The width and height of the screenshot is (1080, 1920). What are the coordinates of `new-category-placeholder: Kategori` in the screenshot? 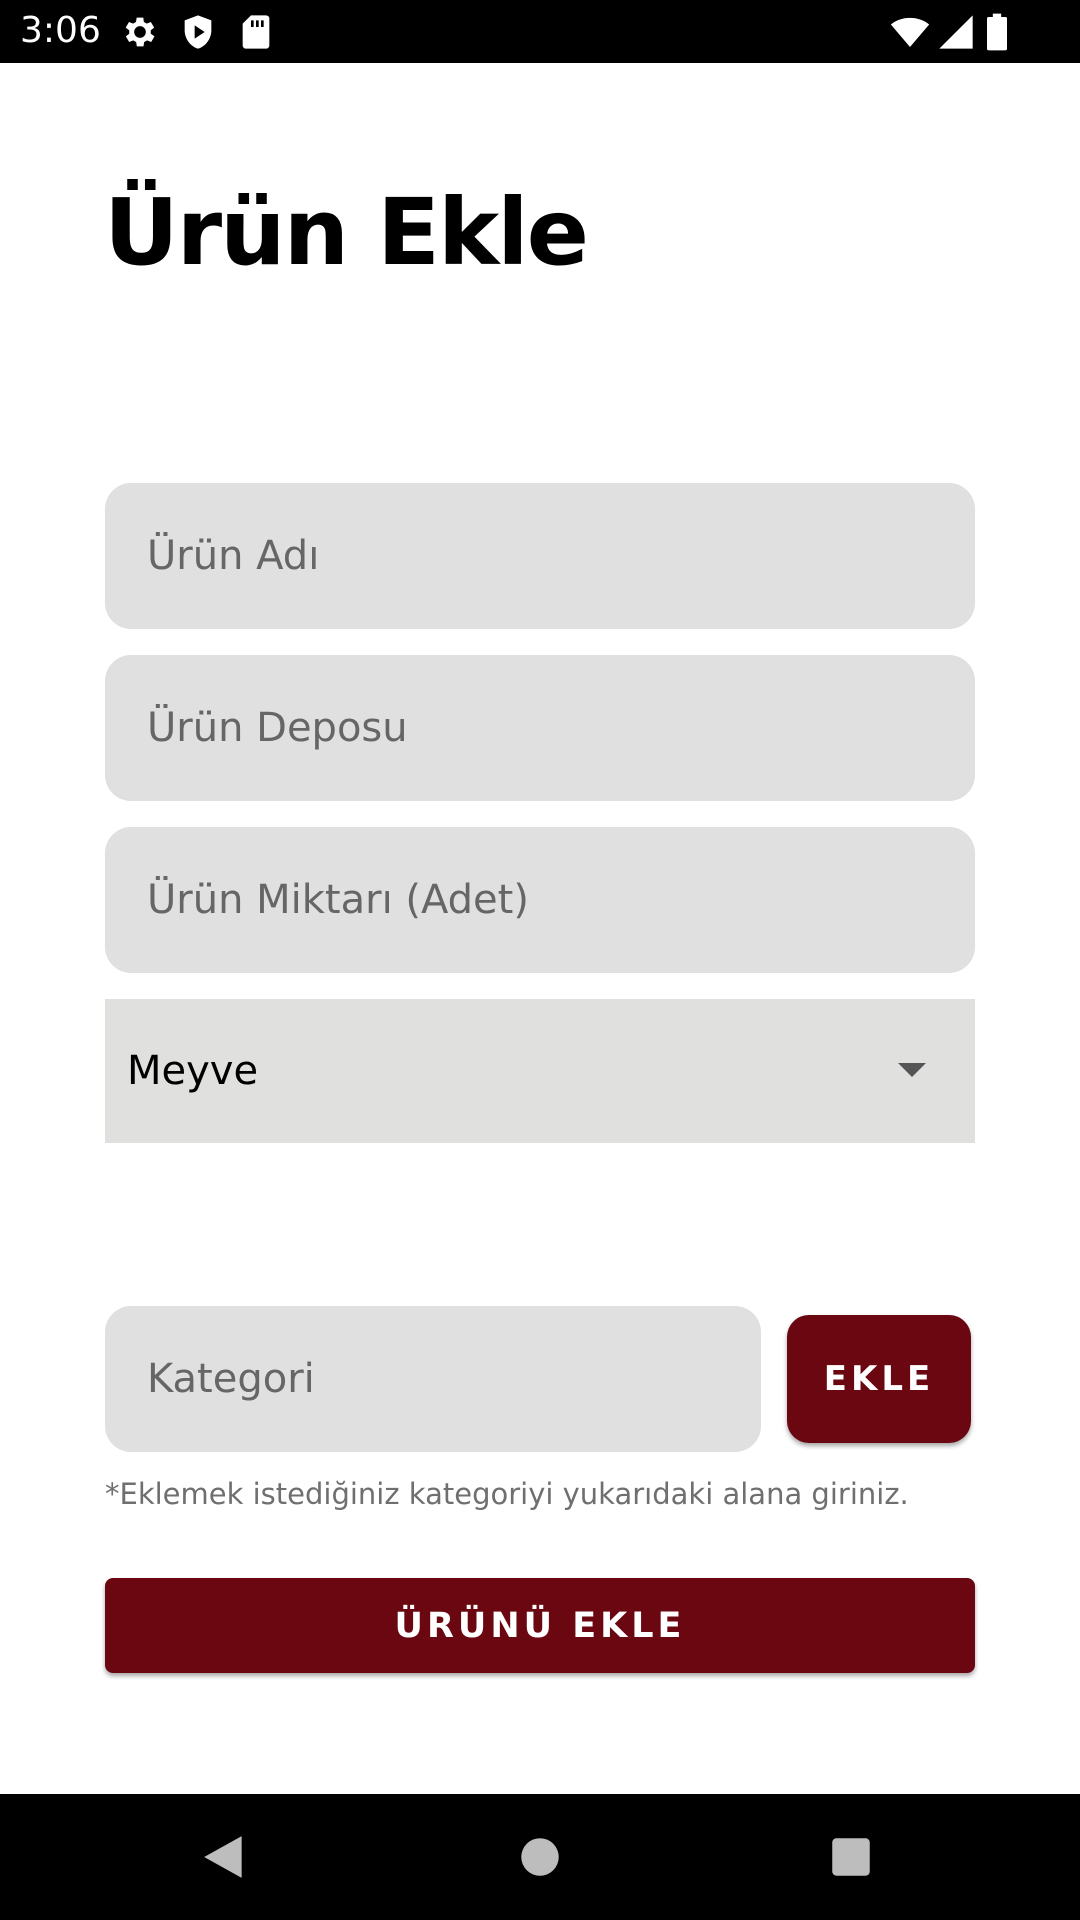 It's located at (231, 1379).